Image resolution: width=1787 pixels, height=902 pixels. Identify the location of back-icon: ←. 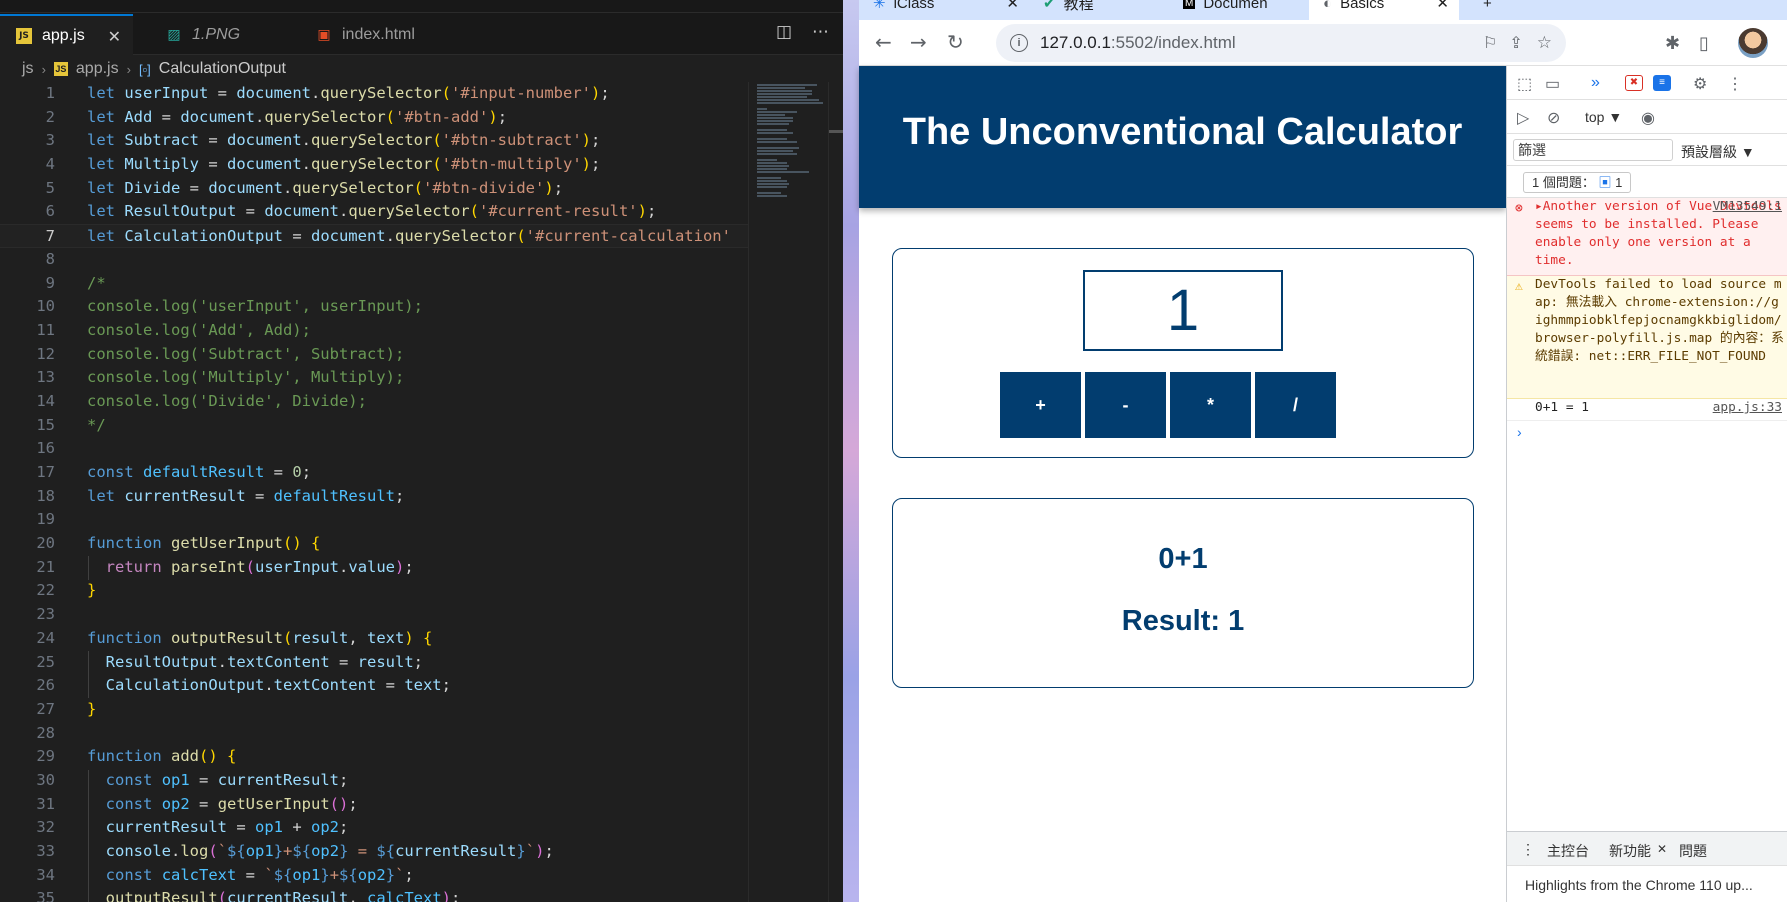
(883, 42).